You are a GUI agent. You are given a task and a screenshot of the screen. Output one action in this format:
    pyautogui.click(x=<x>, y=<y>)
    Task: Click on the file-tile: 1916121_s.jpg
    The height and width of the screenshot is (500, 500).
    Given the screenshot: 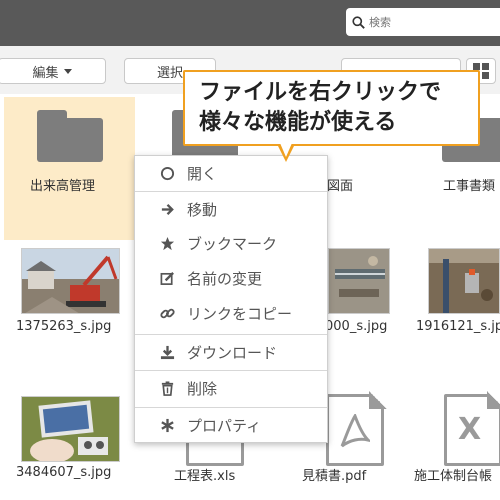 What is the action you would take?
    pyautogui.click(x=458, y=295)
    